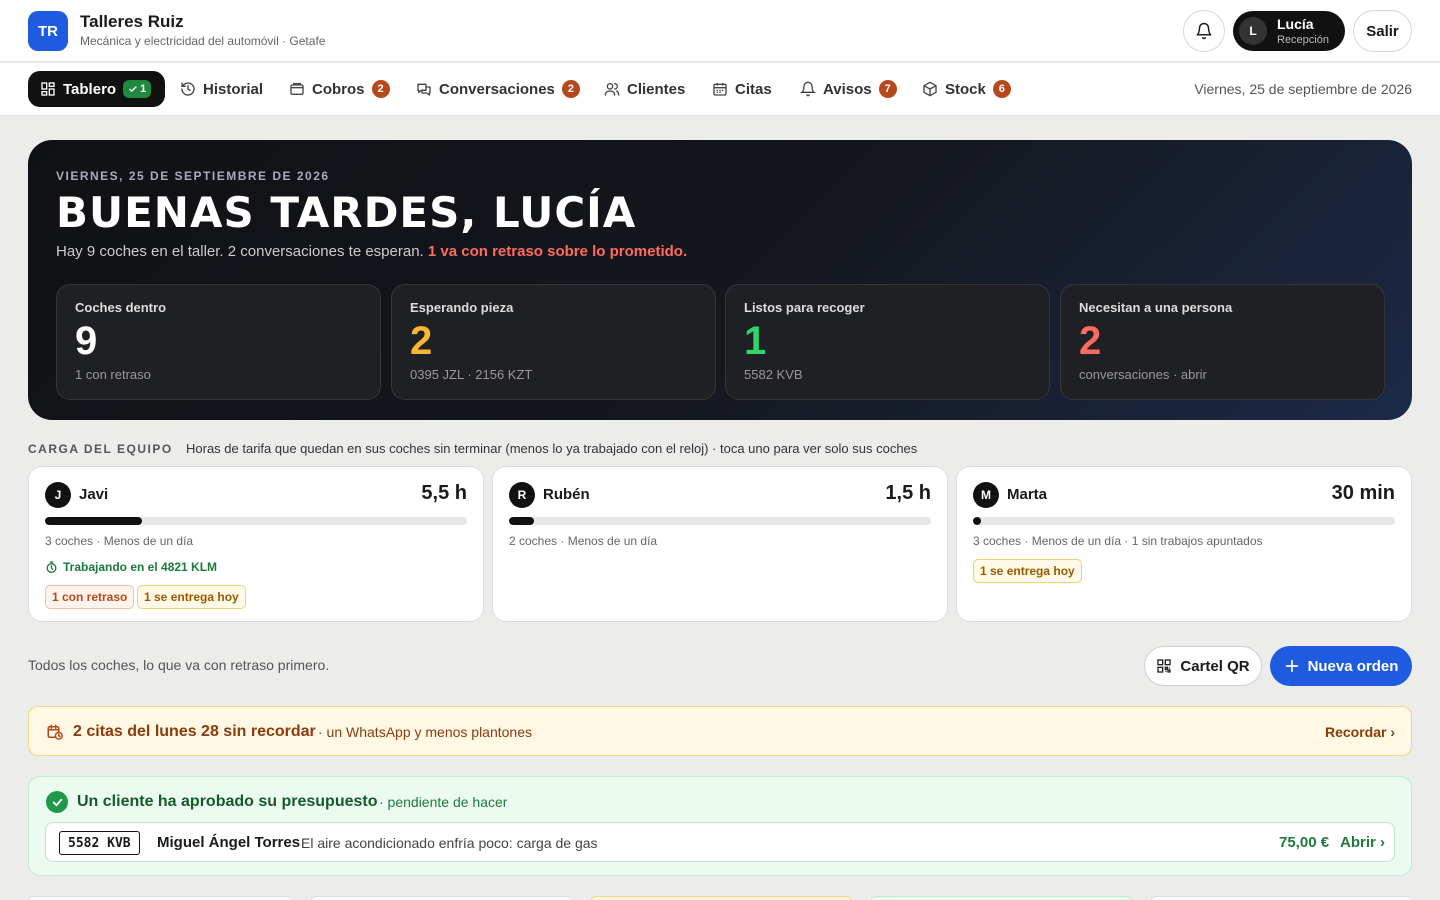 This screenshot has height=900, width=1440. Describe the element at coordinates (48, 31) in the screenshot. I see `brand-logo: TR` at that location.